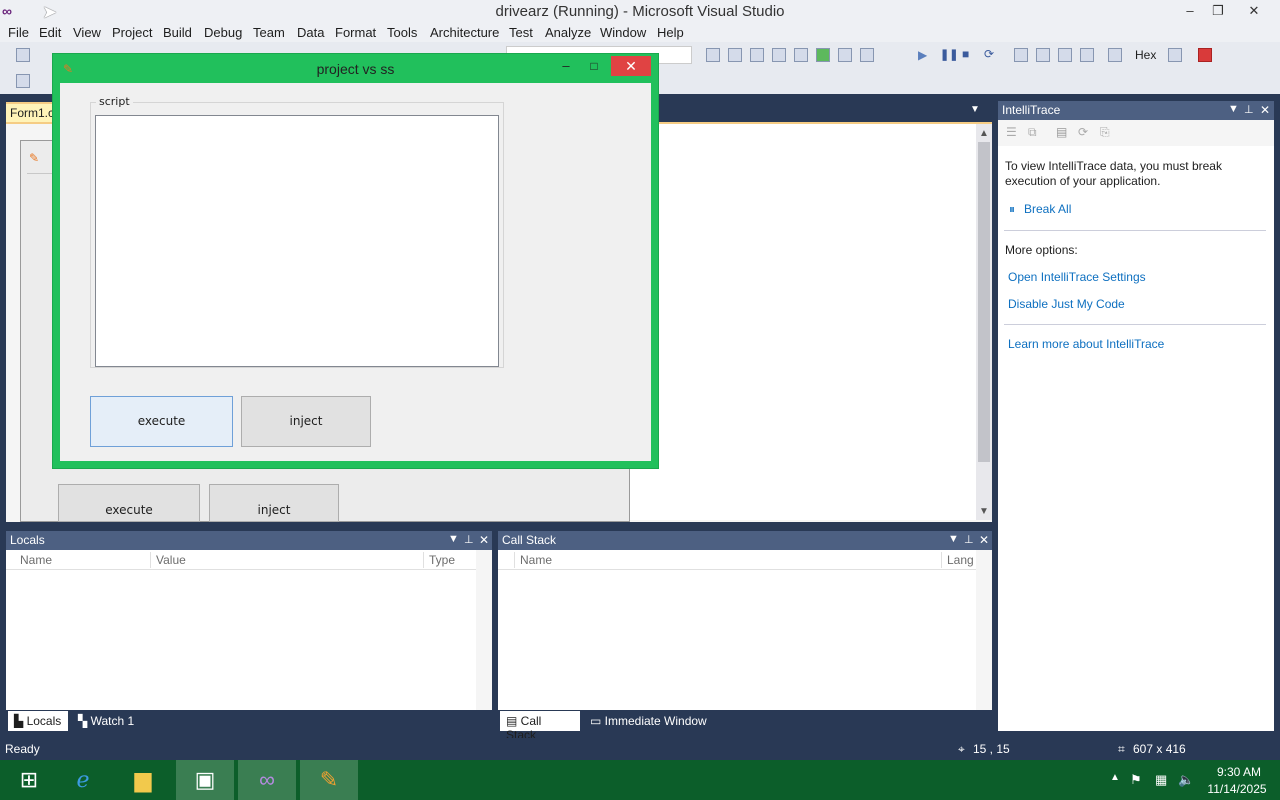 The width and height of the screenshot is (1280, 800). Describe the element at coordinates (1083, 132) in the screenshot. I see `refresh-icon: ⟳` at that location.